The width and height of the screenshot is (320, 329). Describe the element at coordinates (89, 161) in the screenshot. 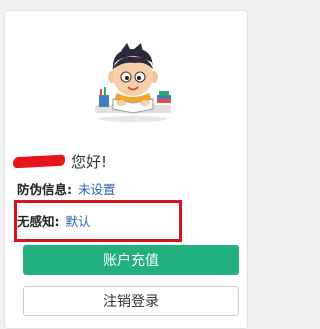

I see `greeting-text: 您好!` at that location.